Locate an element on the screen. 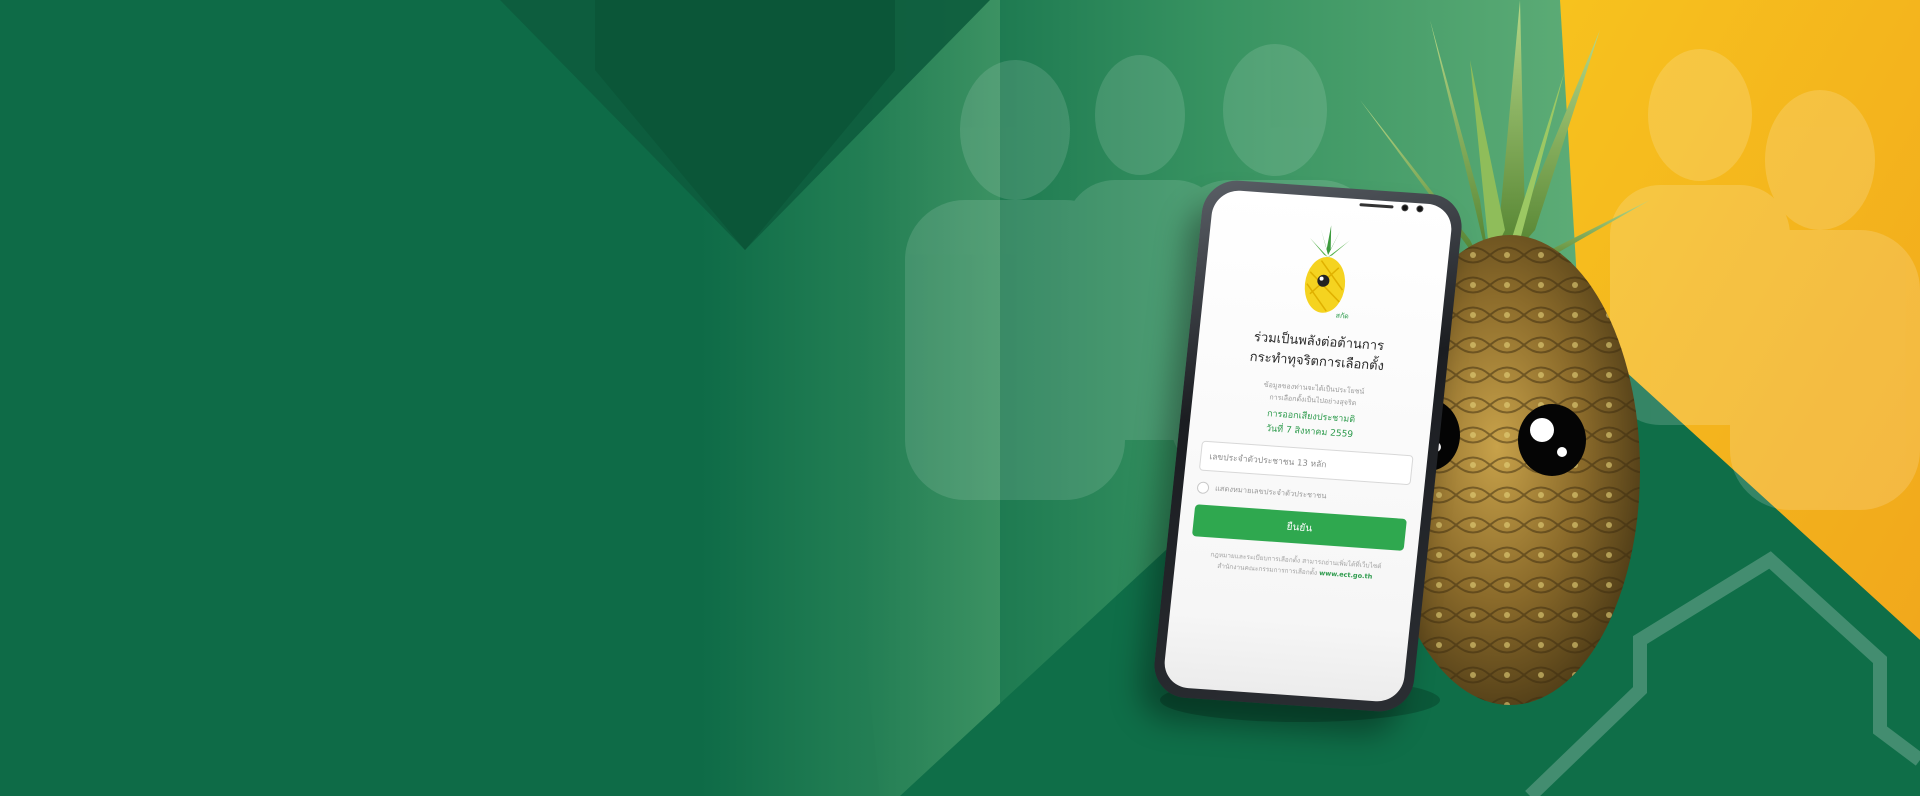  camera-icon is located at coordinates (1405, 207).